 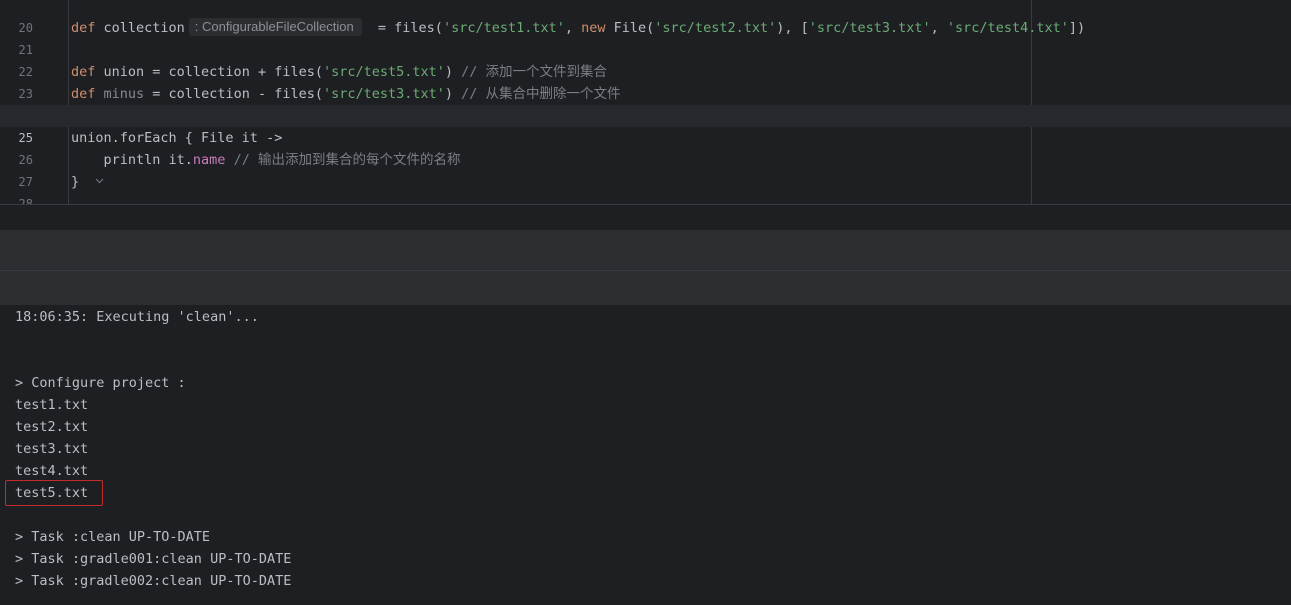 What do you see at coordinates (75, 182) in the screenshot?
I see `code-text: }` at bounding box center [75, 182].